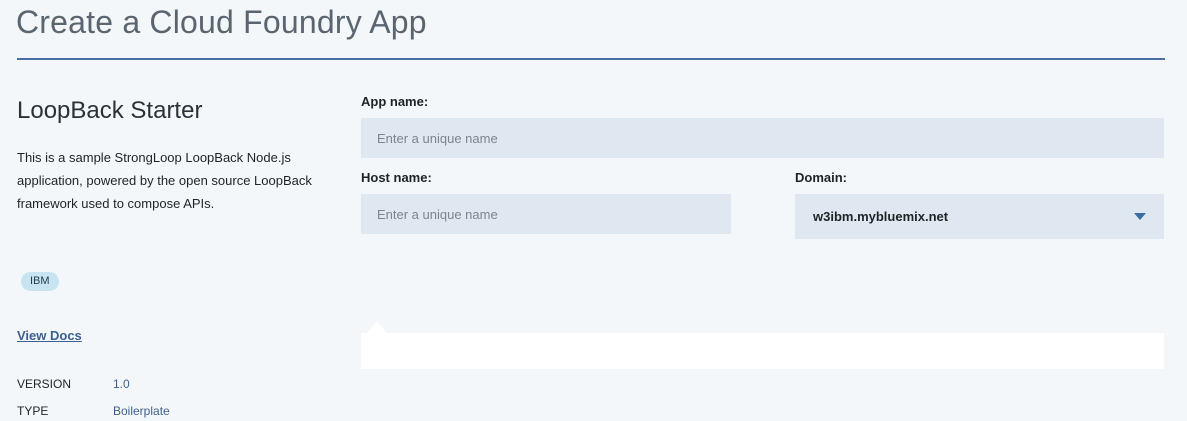 This screenshot has width=1187, height=421. Describe the element at coordinates (762, 351) in the screenshot. I see `info-panel` at that location.